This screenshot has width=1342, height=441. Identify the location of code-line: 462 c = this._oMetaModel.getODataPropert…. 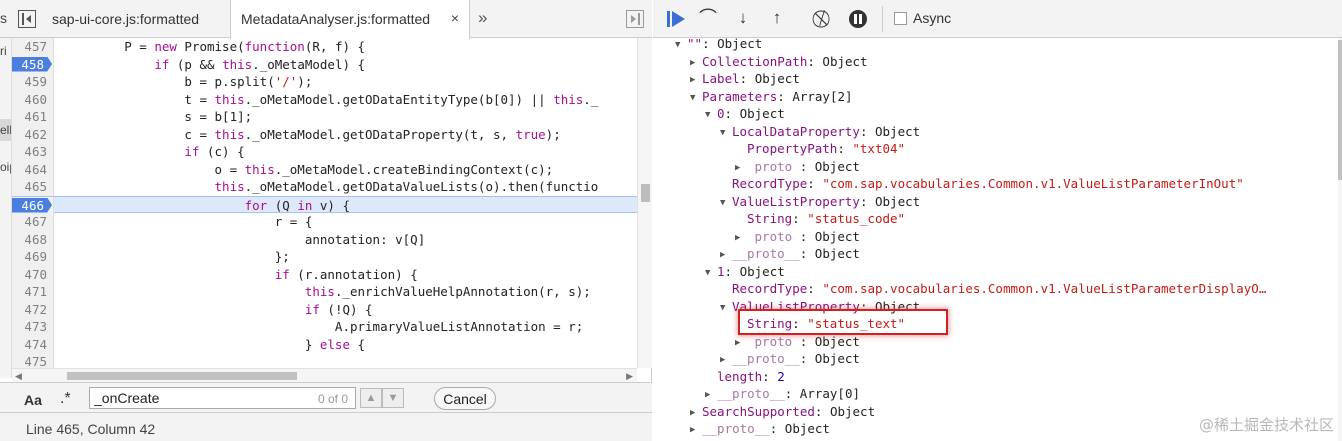
(324, 134).